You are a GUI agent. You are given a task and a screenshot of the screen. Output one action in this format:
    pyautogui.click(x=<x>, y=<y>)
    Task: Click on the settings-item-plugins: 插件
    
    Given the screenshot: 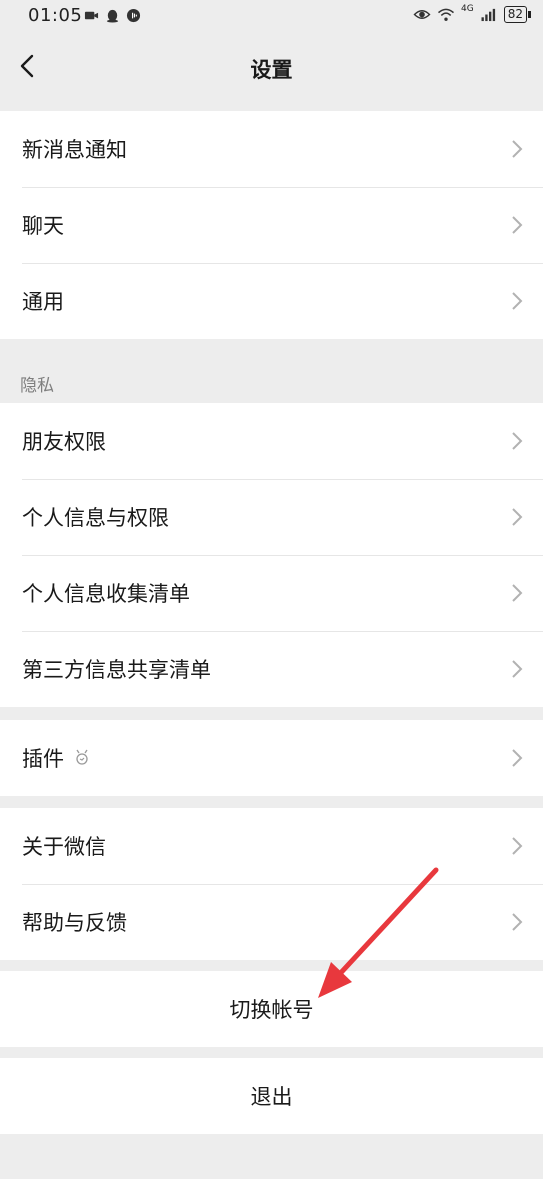 What is the action you would take?
    pyautogui.click(x=271, y=758)
    